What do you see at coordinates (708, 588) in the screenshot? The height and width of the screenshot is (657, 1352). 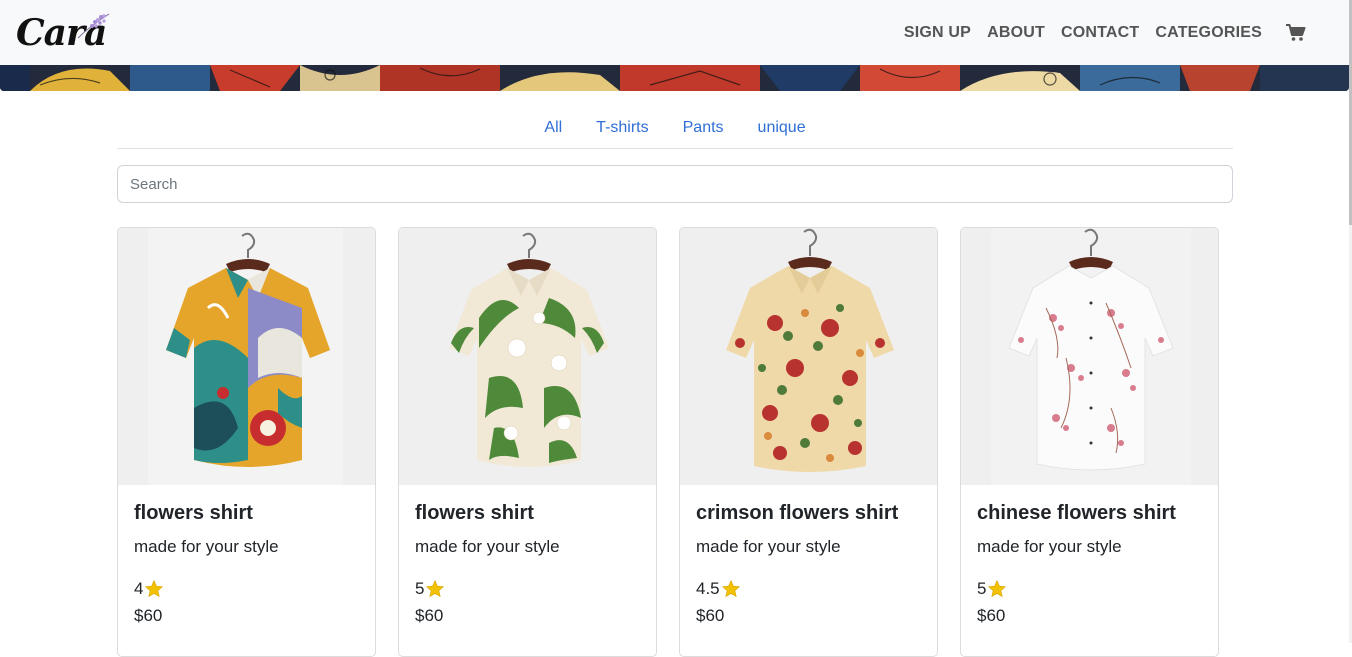 I see `rating-value: 4.5` at bounding box center [708, 588].